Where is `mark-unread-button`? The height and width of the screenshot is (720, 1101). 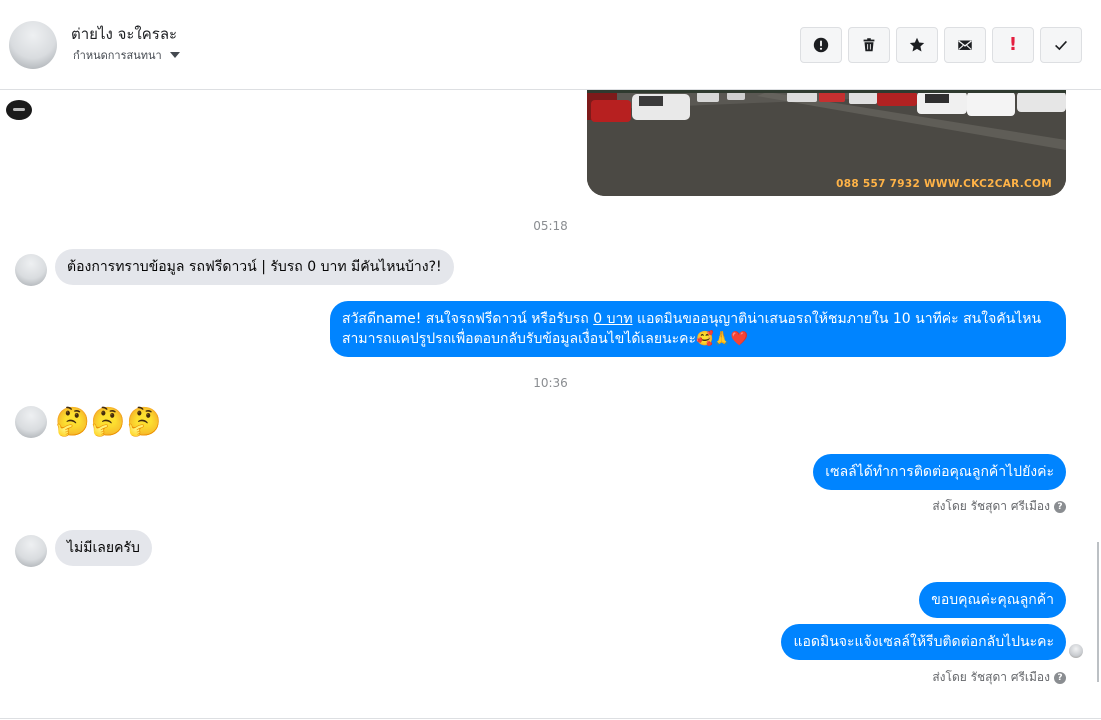
mark-unread-button is located at coordinates (965, 45).